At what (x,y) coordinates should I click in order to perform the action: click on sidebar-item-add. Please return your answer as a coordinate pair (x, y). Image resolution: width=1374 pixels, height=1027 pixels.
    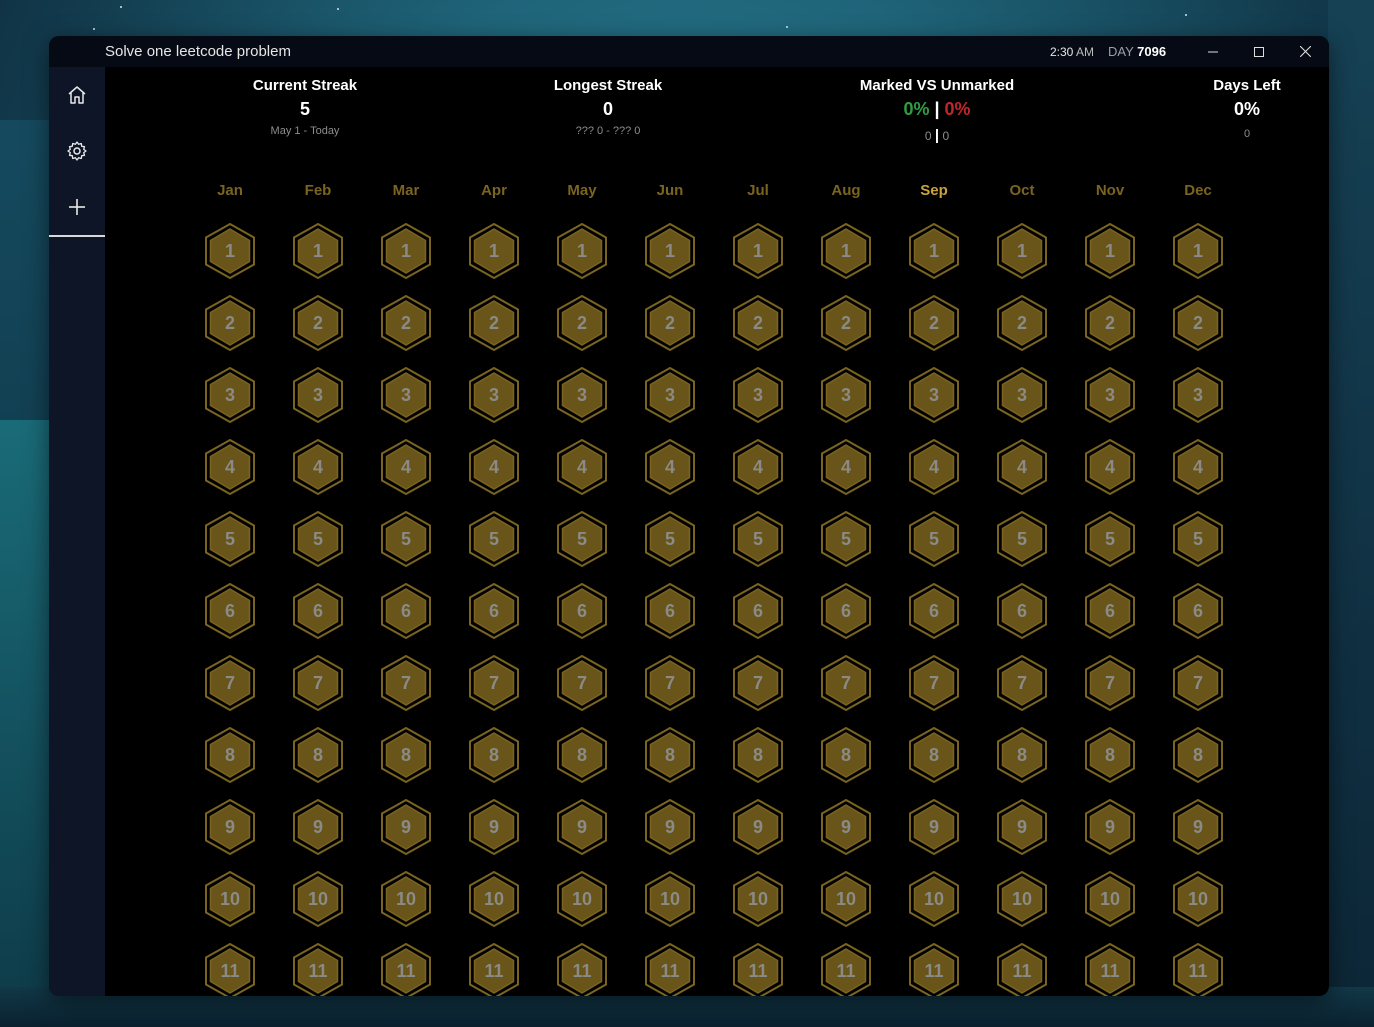
    Looking at the image, I should click on (77, 207).